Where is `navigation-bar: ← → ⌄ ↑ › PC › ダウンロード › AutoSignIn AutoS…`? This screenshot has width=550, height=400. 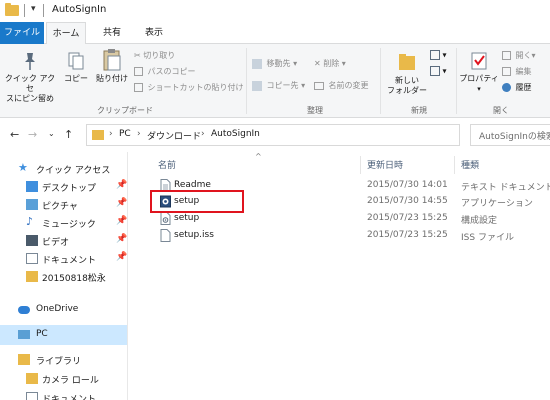
navigation-bar: ← → ⌄ ↑ › PC › ダウンロード › AutoSignIn AutoS… is located at coordinates (275, 135).